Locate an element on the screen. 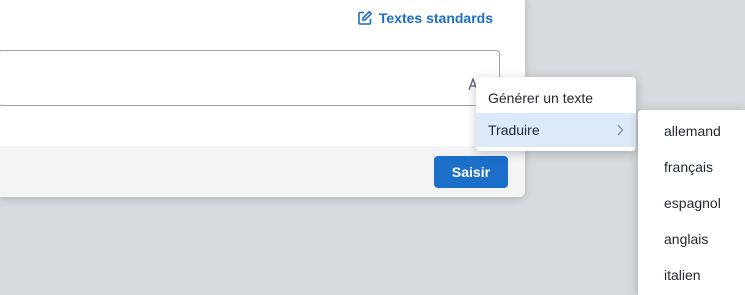 The image size is (745, 295). language-option-italian: italien is located at coordinates (691, 275).